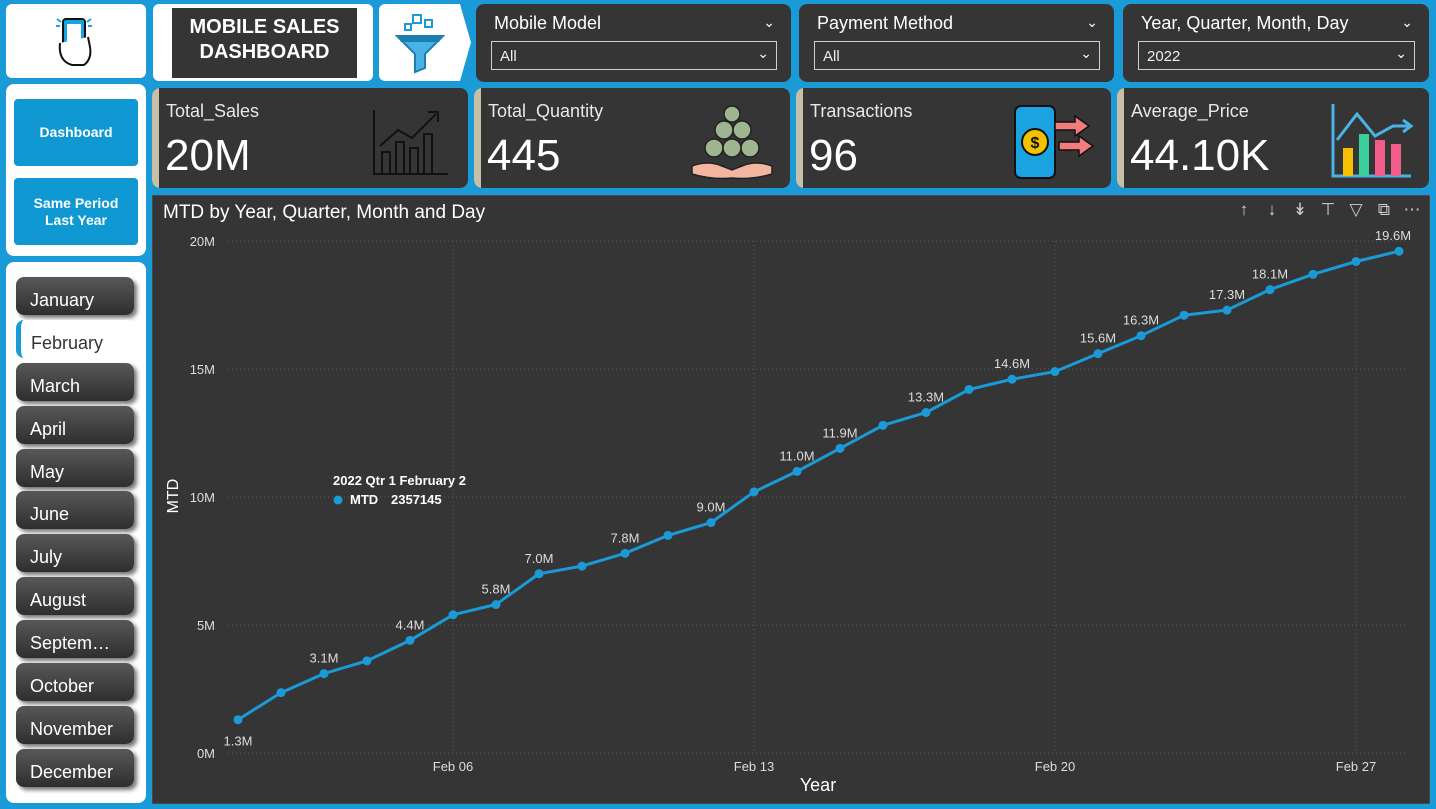 This screenshot has width=1436, height=809. I want to click on slicer-title: Mobile Model, so click(548, 23).